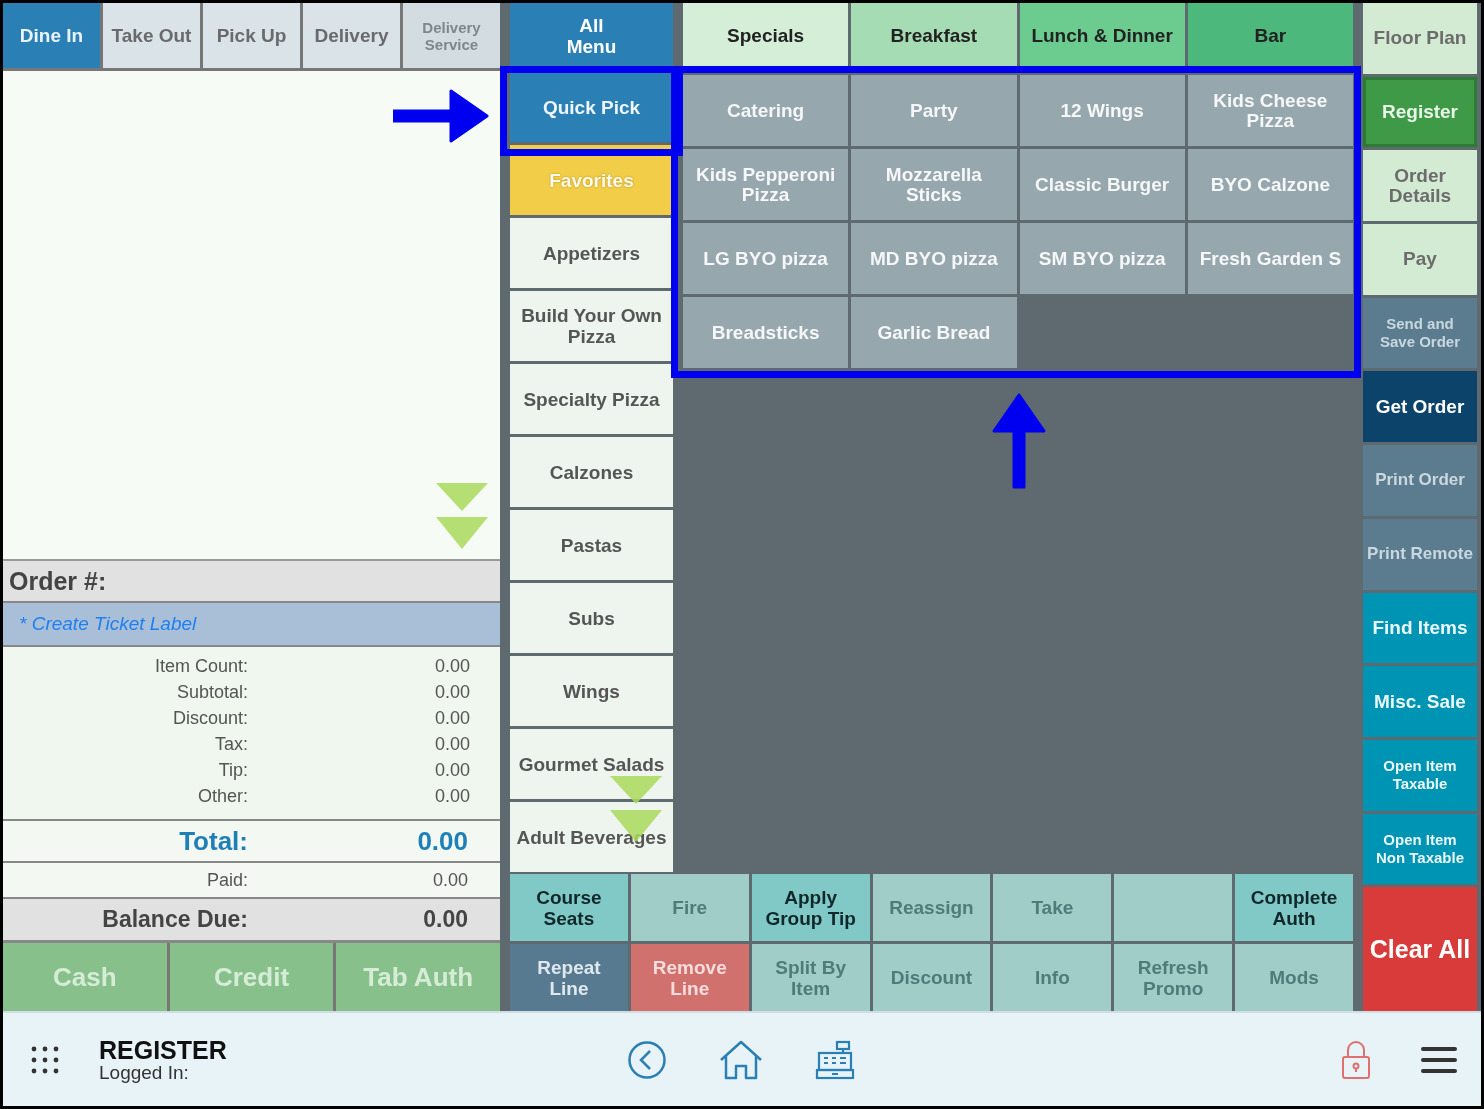 The height and width of the screenshot is (1109, 1484). What do you see at coordinates (934, 332) in the screenshot?
I see `menu-item-button: Garlic Bread` at bounding box center [934, 332].